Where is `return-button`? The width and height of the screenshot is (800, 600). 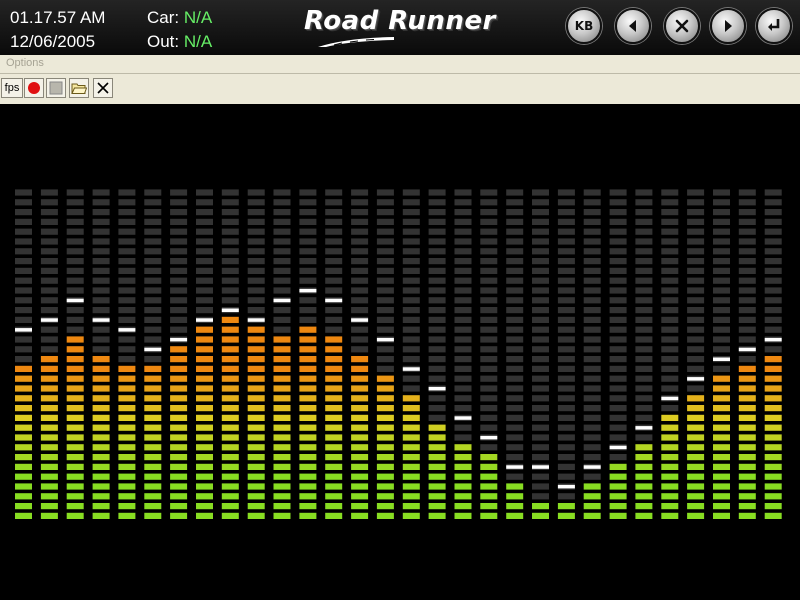
return-button is located at coordinates (774, 26).